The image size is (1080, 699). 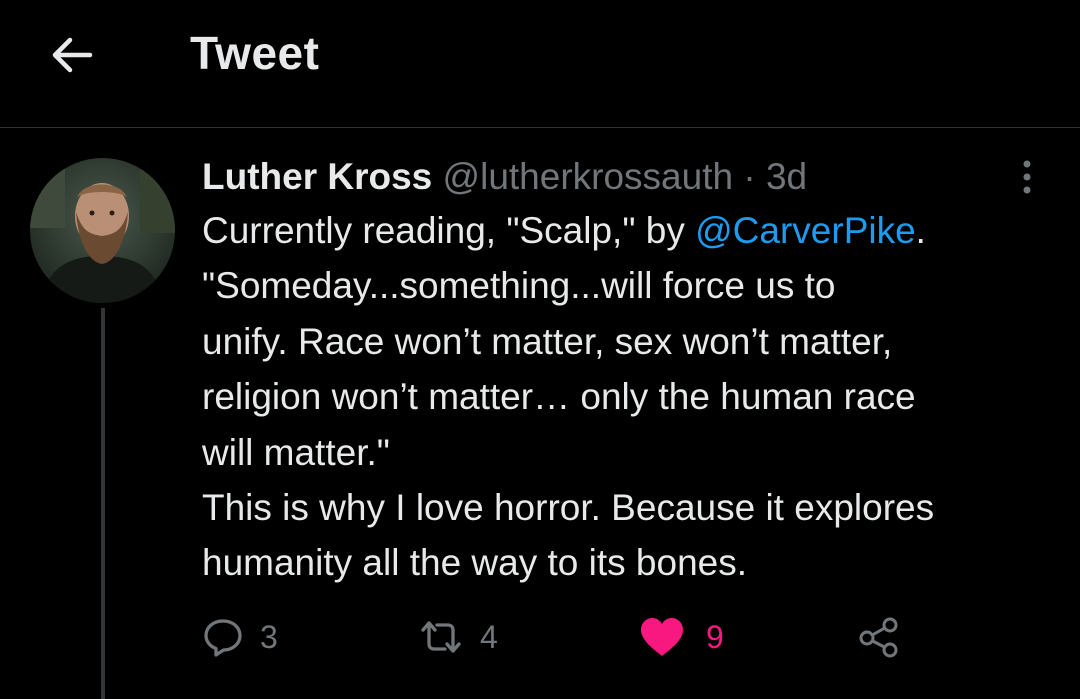 What do you see at coordinates (662, 637) in the screenshot?
I see `heart-icon` at bounding box center [662, 637].